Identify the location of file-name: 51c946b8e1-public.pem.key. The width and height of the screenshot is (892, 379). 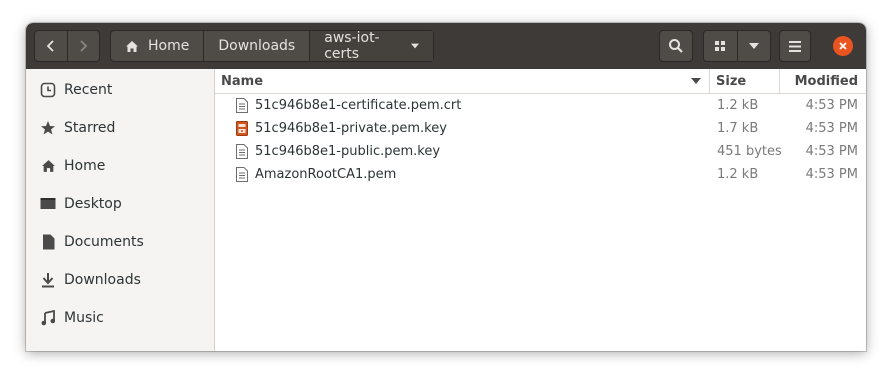
(348, 151).